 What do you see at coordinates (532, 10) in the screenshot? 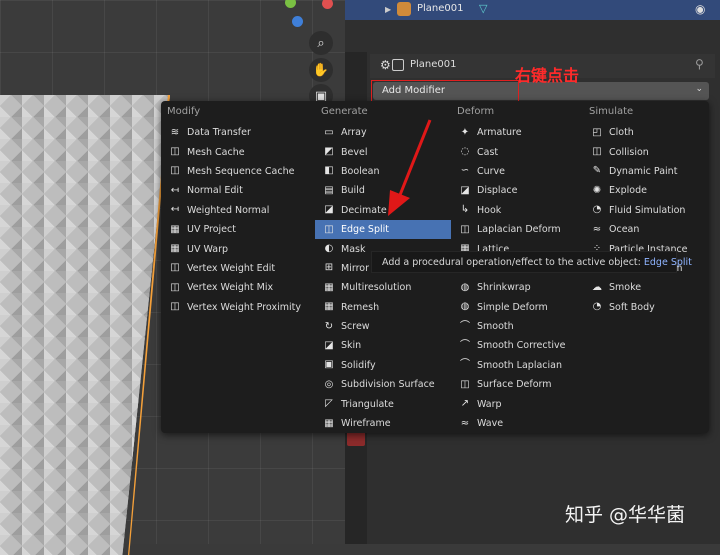
I see `outliner-row: ▶ Plane001 ▽ ◉` at bounding box center [532, 10].